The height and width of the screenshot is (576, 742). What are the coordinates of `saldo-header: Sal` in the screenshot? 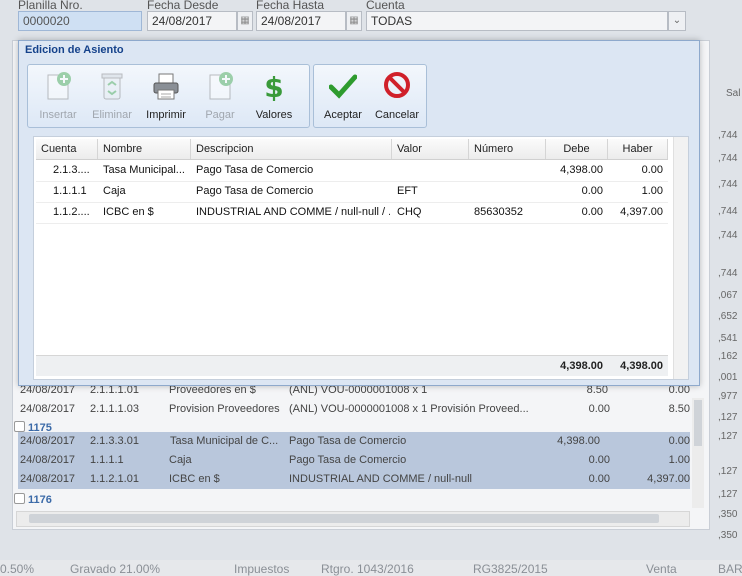 It's located at (733, 93).